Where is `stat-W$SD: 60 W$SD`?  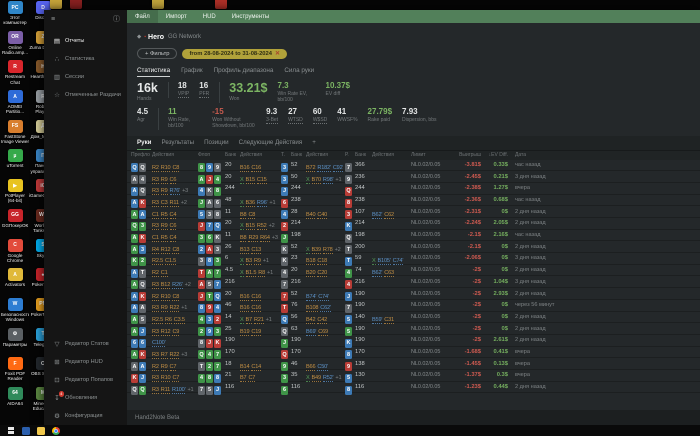 stat-W$SD: 60 W$SD is located at coordinates (320, 116).